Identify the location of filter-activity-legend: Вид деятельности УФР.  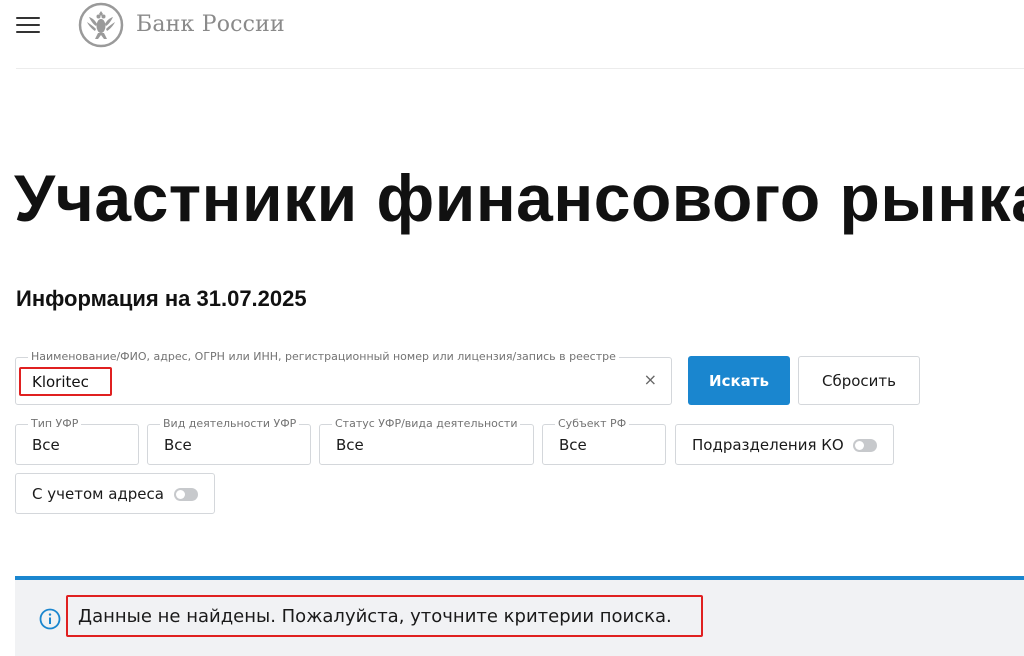
(230, 424).